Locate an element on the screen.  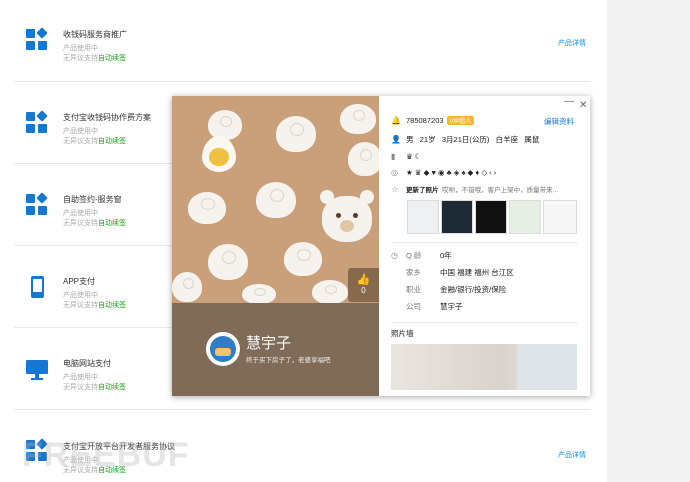
photo-wall-label: 照片墙 is located at coordinates (402, 333).